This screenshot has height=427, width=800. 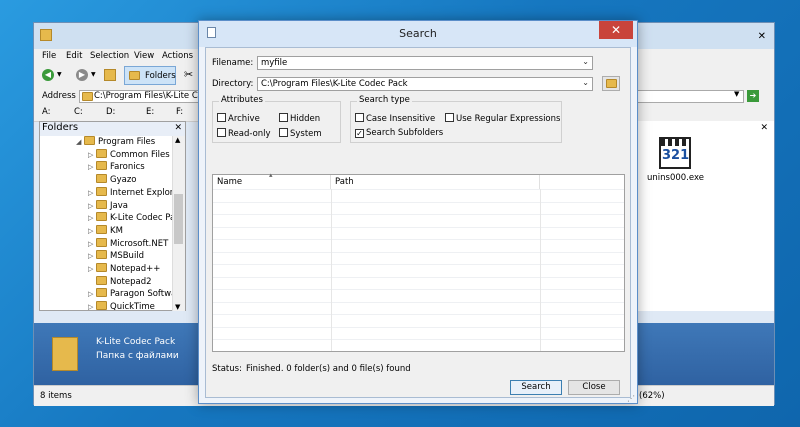 What do you see at coordinates (690, 96) in the screenshot?
I see `address-input-continued` at bounding box center [690, 96].